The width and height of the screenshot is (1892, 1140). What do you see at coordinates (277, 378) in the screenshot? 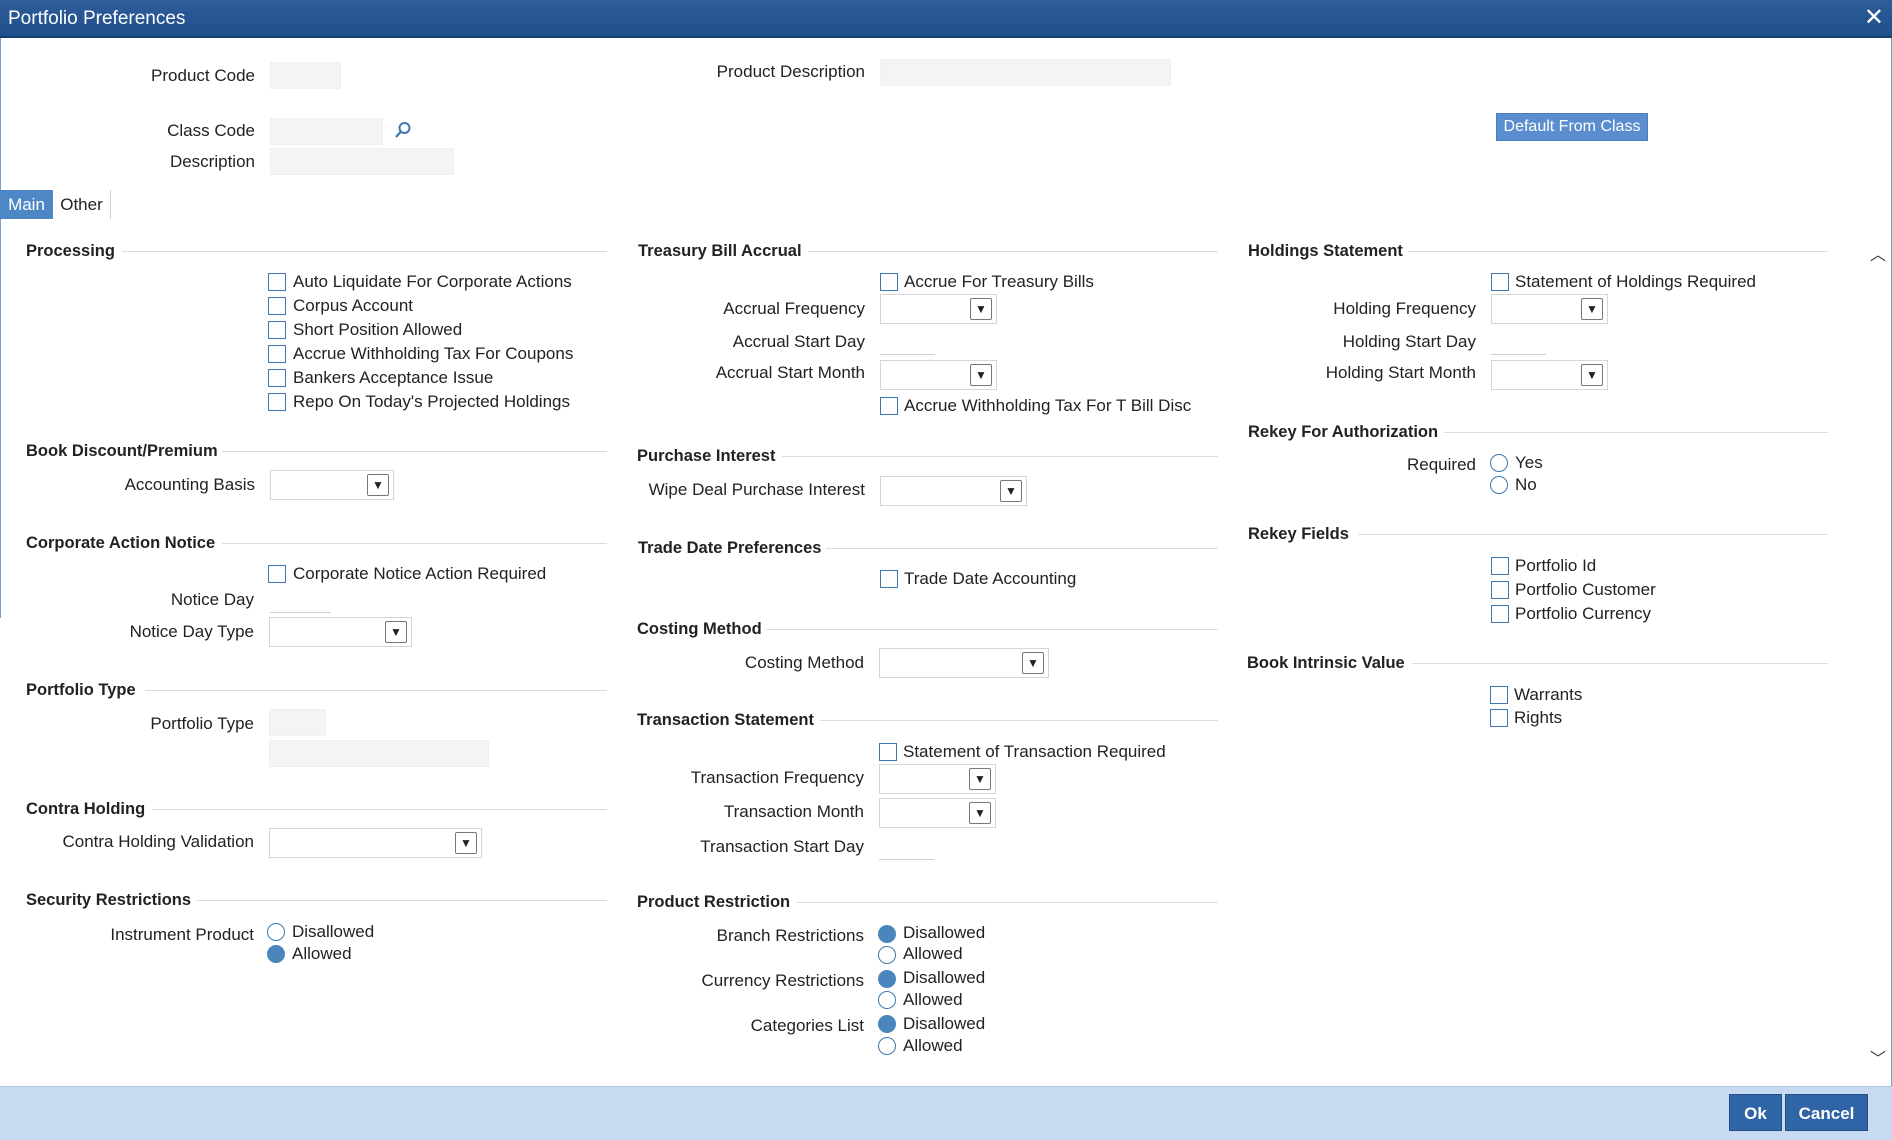
I see `bankers-acceptance-checkbox` at bounding box center [277, 378].